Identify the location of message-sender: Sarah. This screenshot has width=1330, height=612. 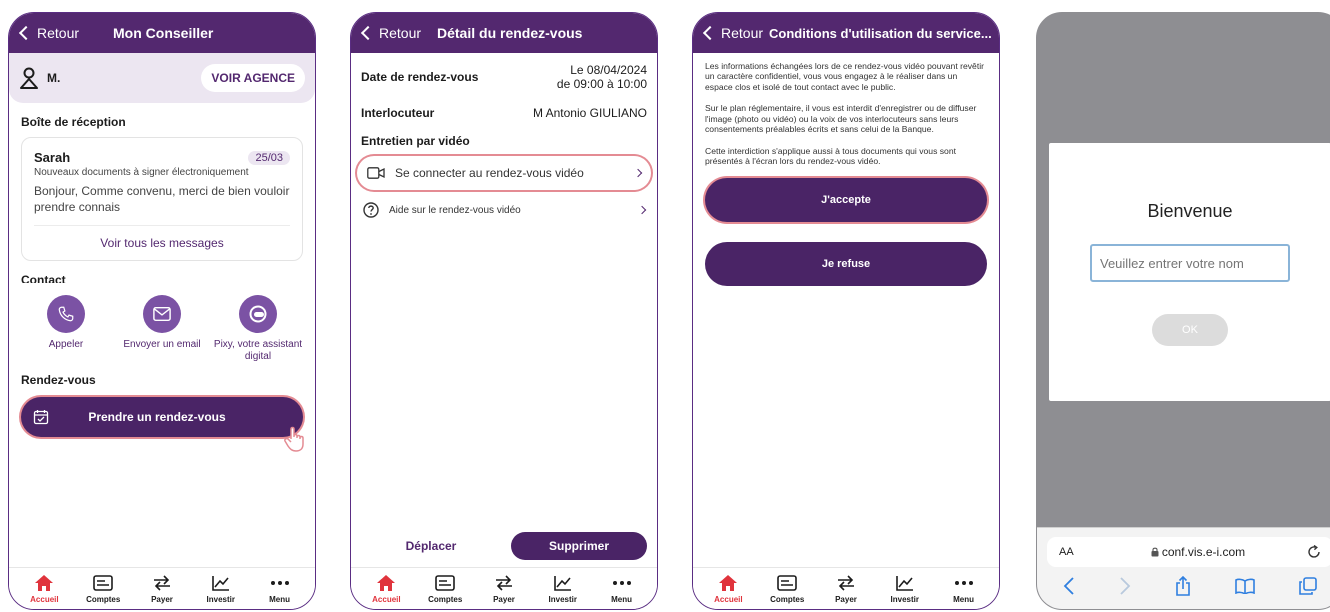
(52, 157).